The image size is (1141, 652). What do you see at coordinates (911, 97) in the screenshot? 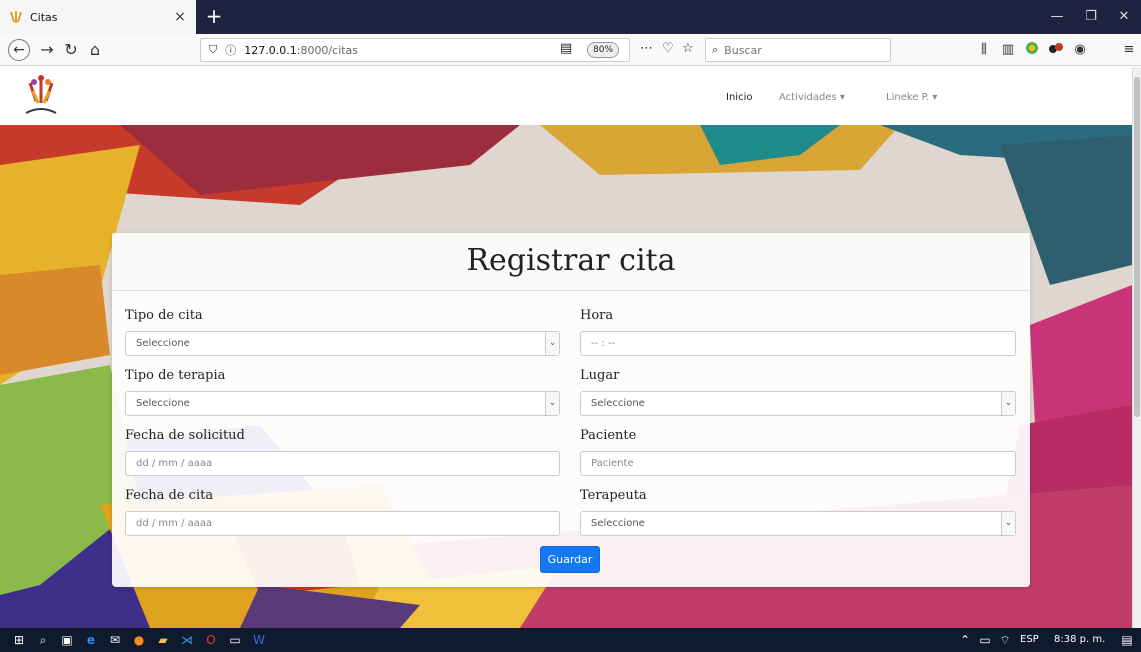
I see `nav-user-dropdown: Lineke P. ▾` at bounding box center [911, 97].